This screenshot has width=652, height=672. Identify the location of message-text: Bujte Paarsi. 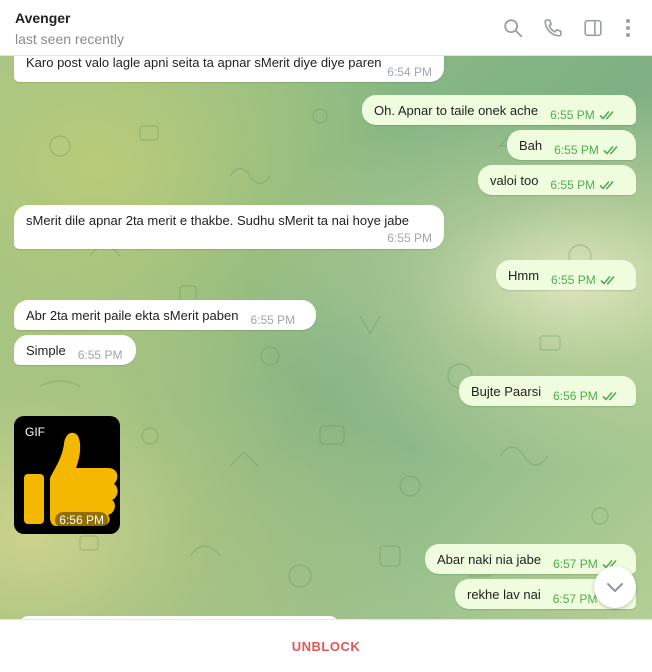
(506, 391).